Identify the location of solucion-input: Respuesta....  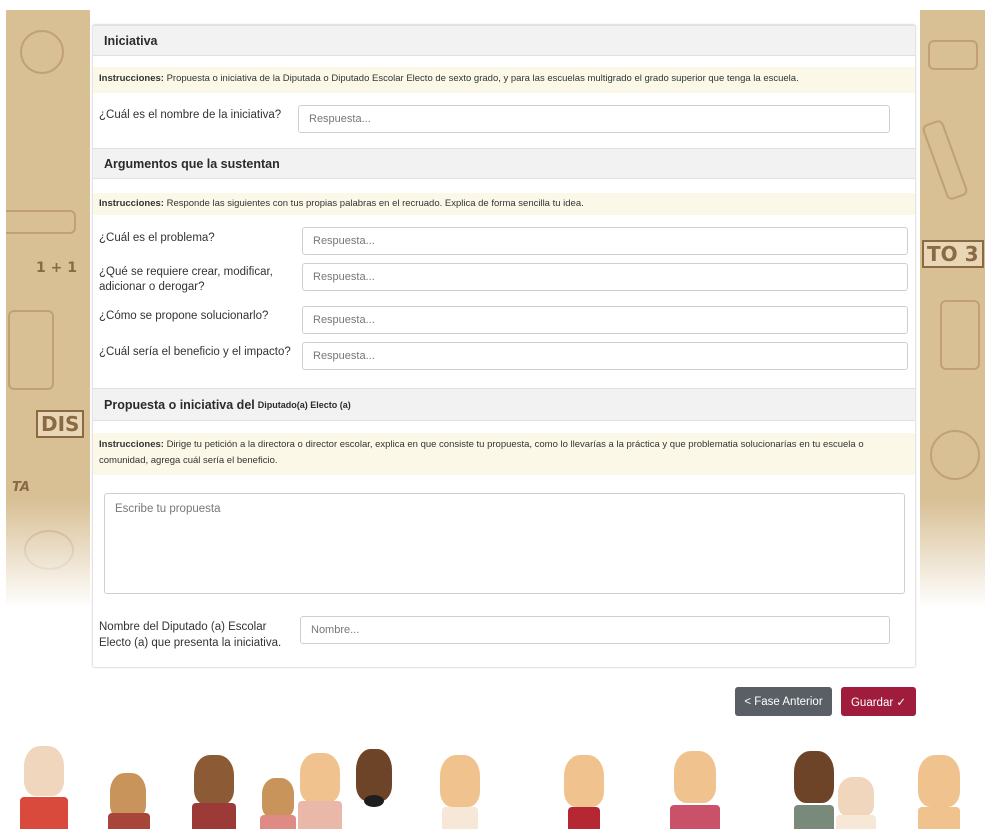
(605, 320).